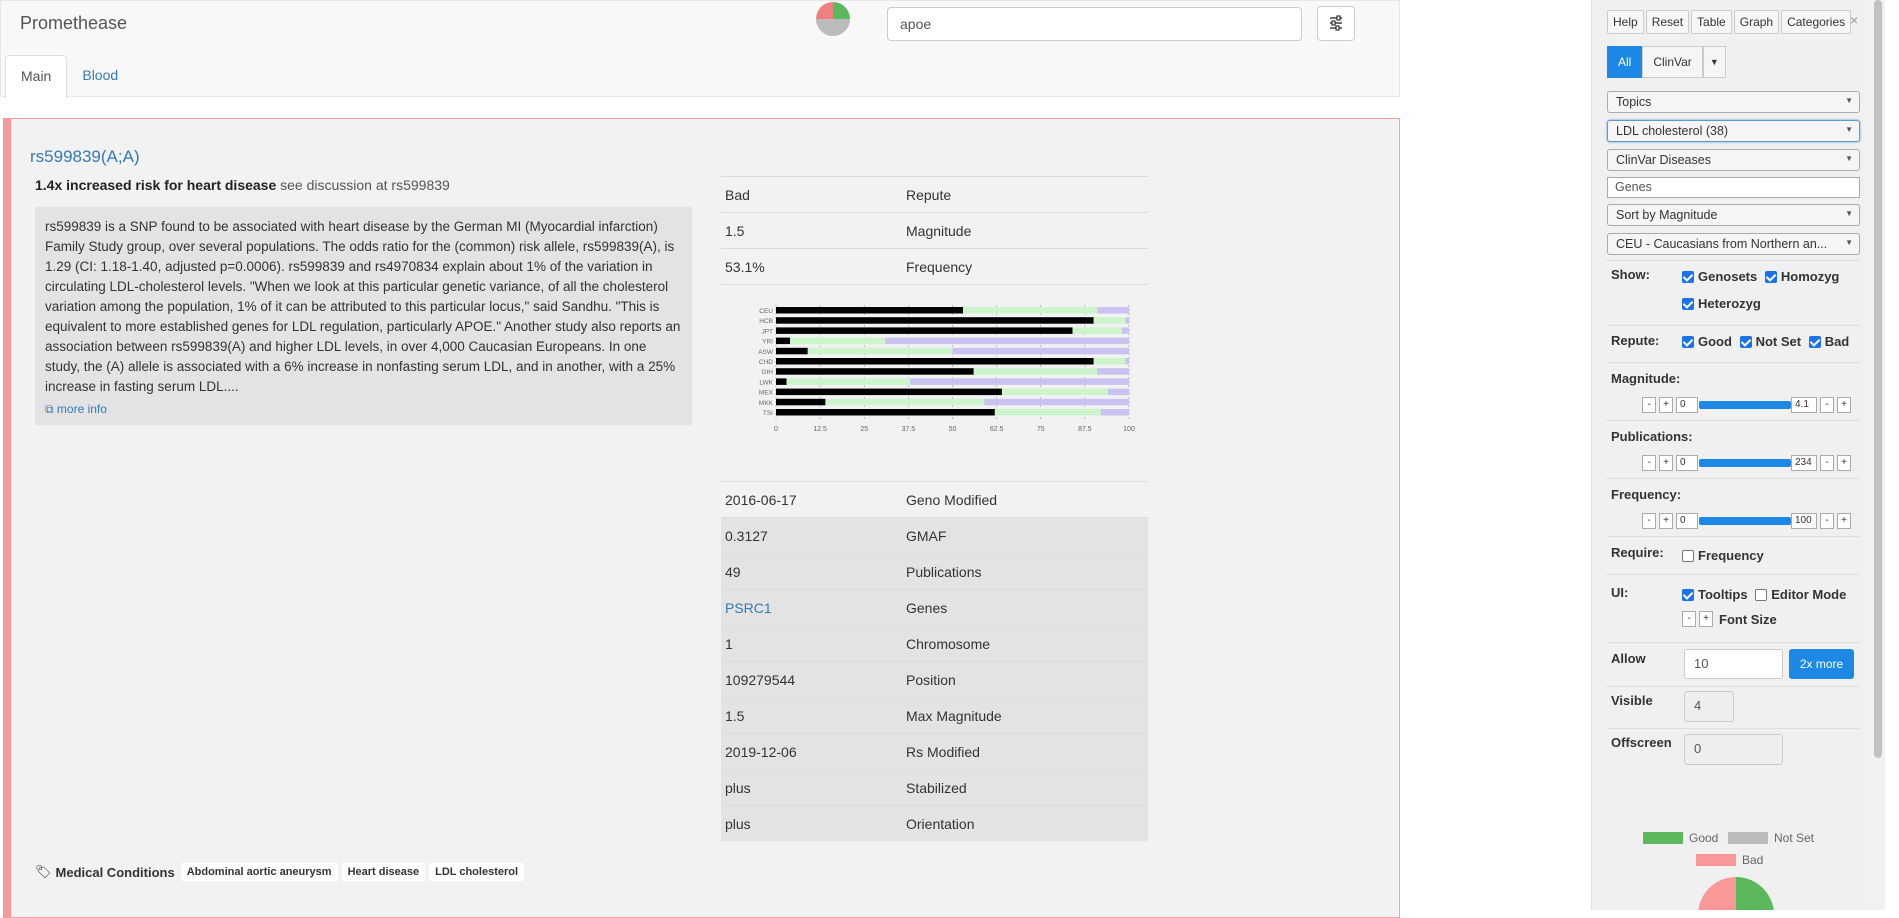 This screenshot has height=918, width=1899. Describe the element at coordinates (934, 643) in the screenshot. I see `info-row: 1 Chromosome` at that location.